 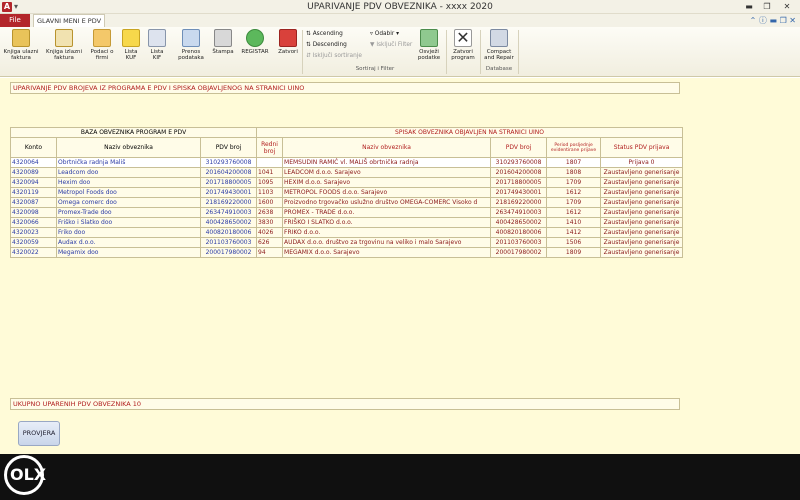 What do you see at coordinates (33, 222) in the screenshot?
I see `cell-konto: 4320066` at bounding box center [33, 222].